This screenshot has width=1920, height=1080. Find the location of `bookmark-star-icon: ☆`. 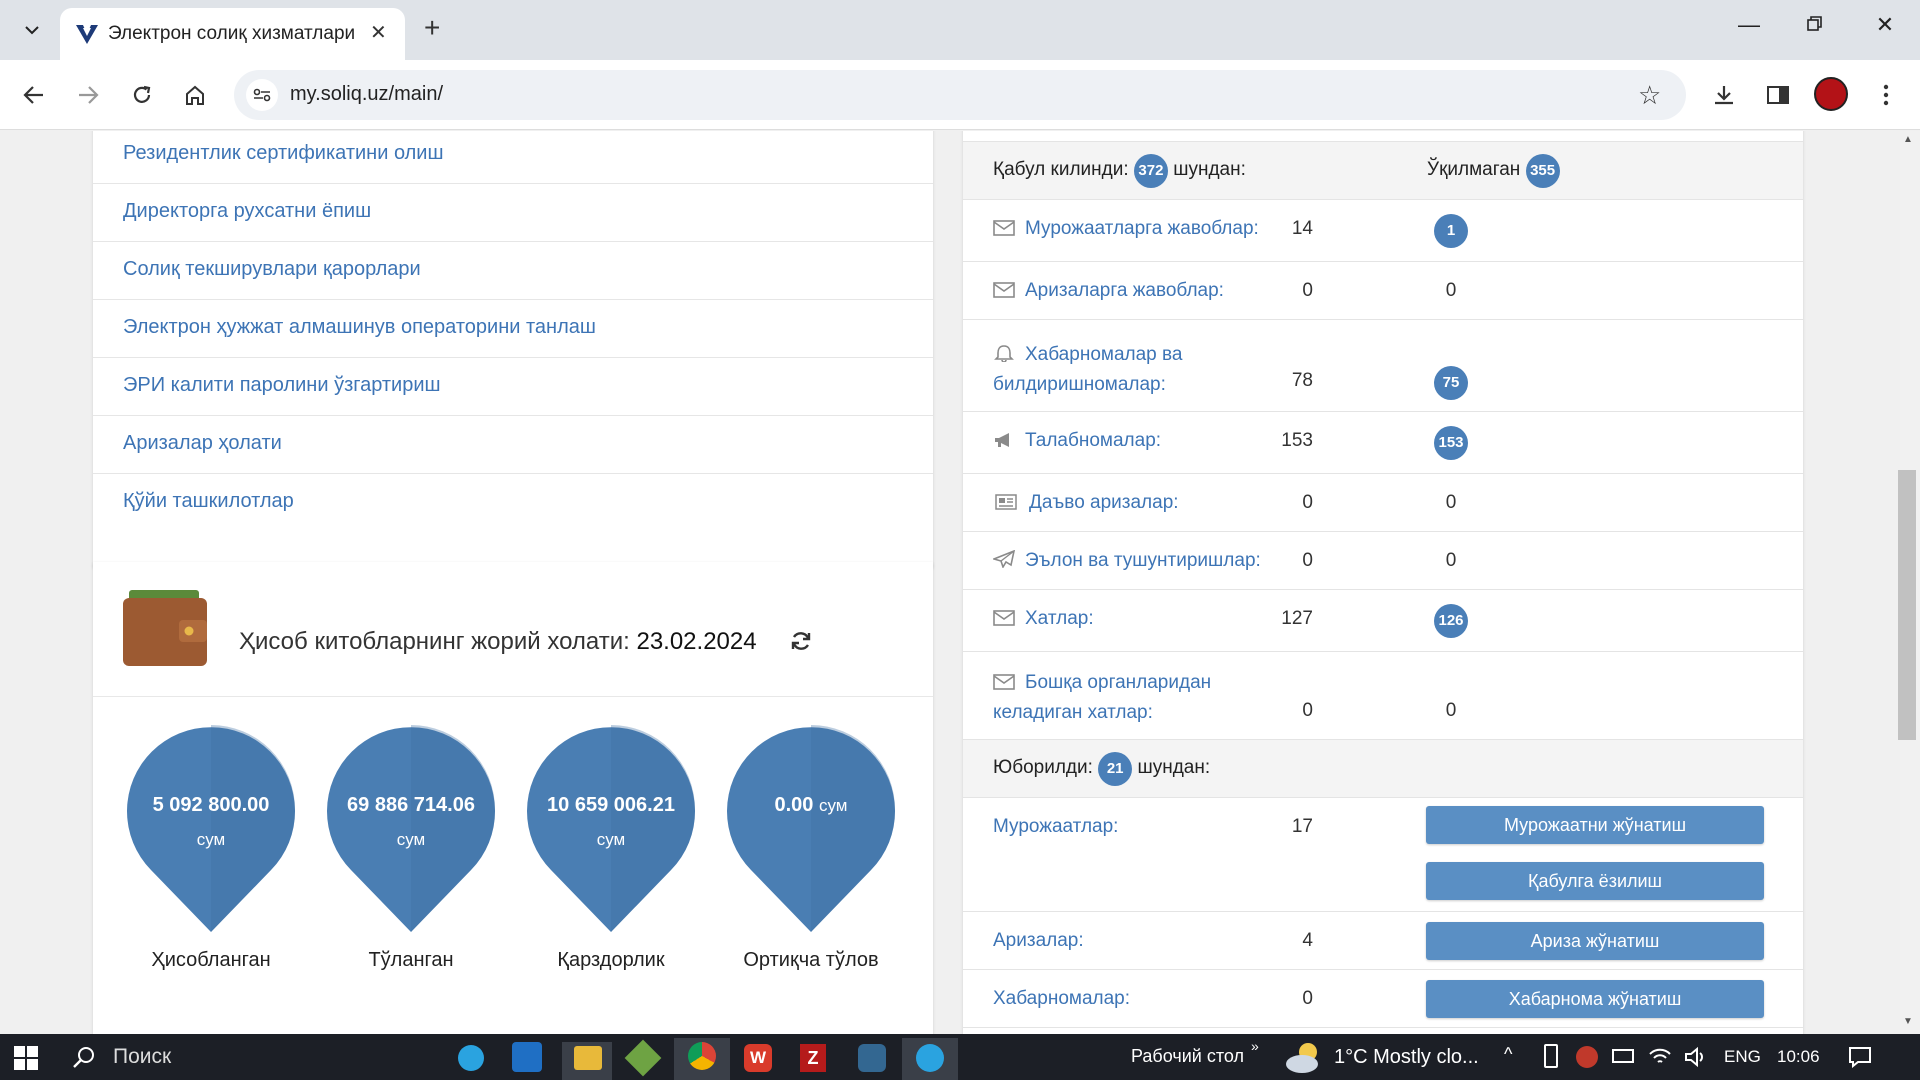

bookmark-star-icon: ☆ is located at coordinates (1649, 95).